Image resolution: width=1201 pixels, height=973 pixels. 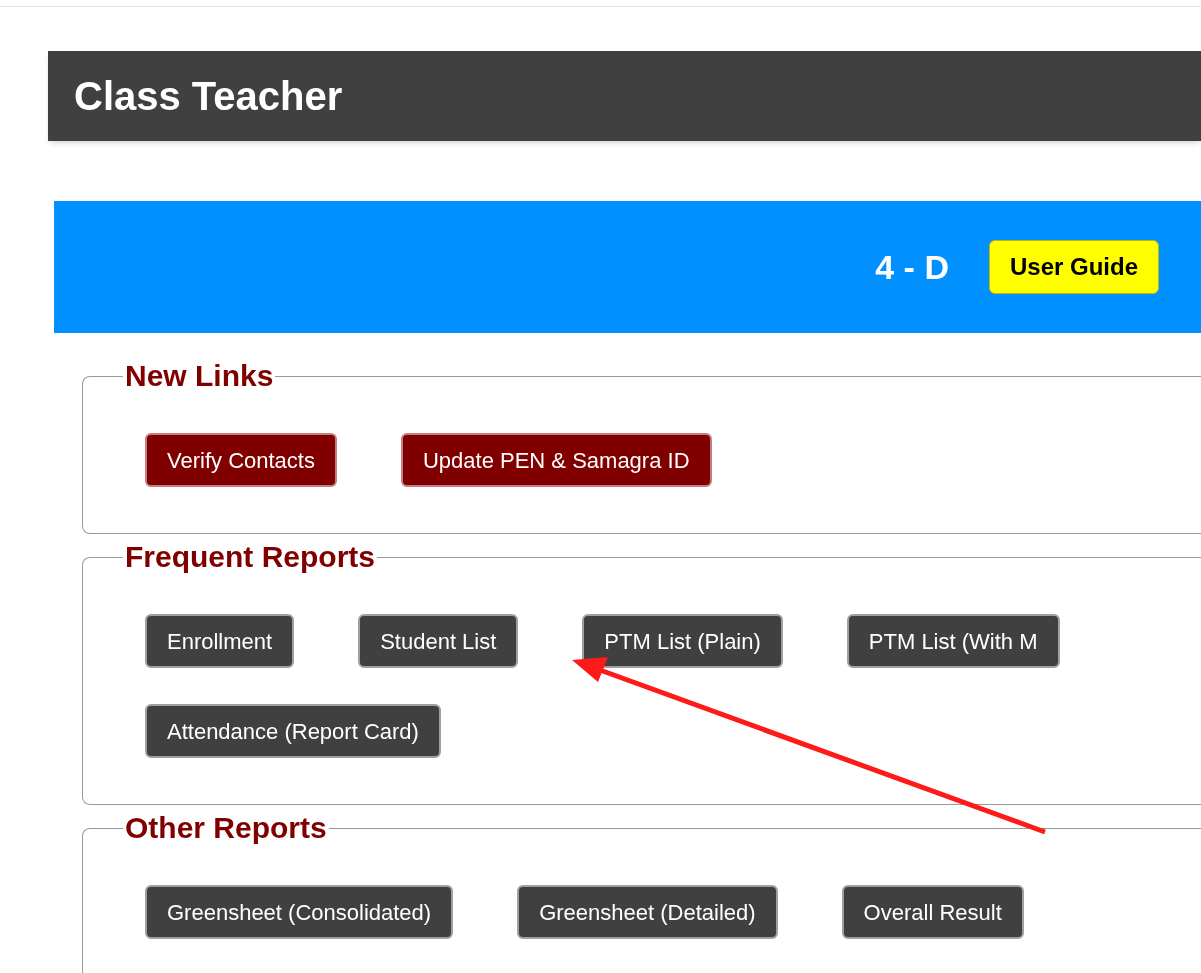 What do you see at coordinates (299, 912) in the screenshot?
I see `report-button: Greensheet (Consolidated)` at bounding box center [299, 912].